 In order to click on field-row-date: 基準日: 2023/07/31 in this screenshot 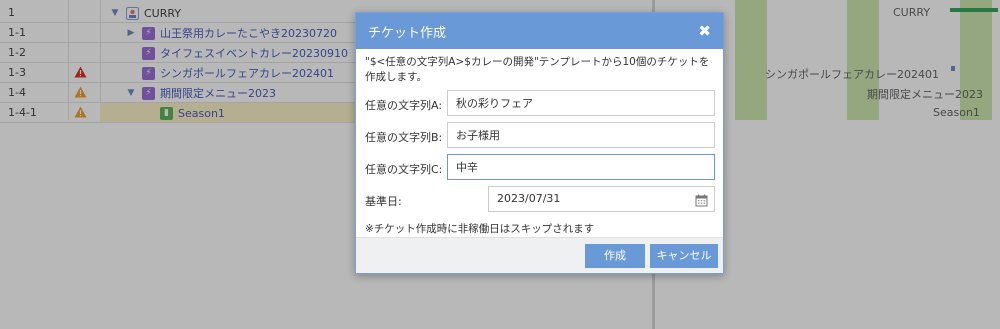, I will do `click(540, 201)`.